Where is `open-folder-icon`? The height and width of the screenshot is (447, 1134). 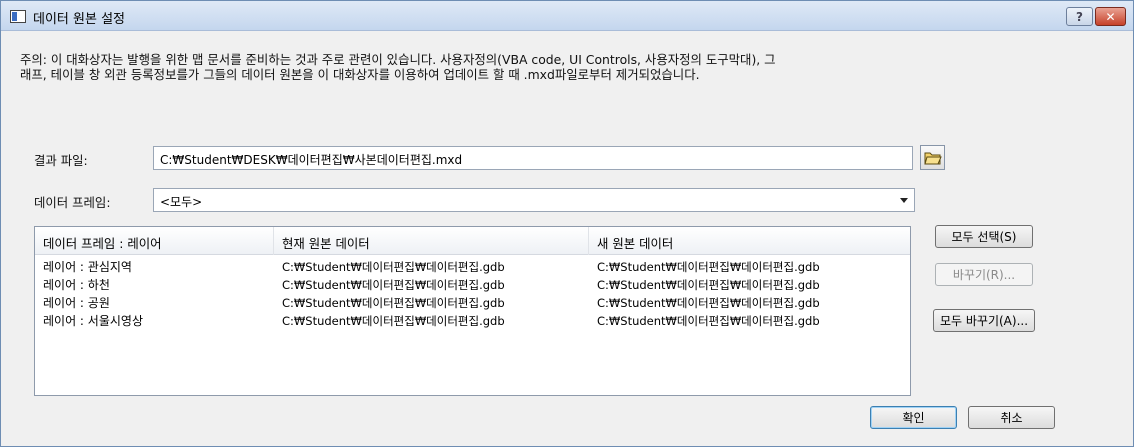
open-folder-icon is located at coordinates (932, 158).